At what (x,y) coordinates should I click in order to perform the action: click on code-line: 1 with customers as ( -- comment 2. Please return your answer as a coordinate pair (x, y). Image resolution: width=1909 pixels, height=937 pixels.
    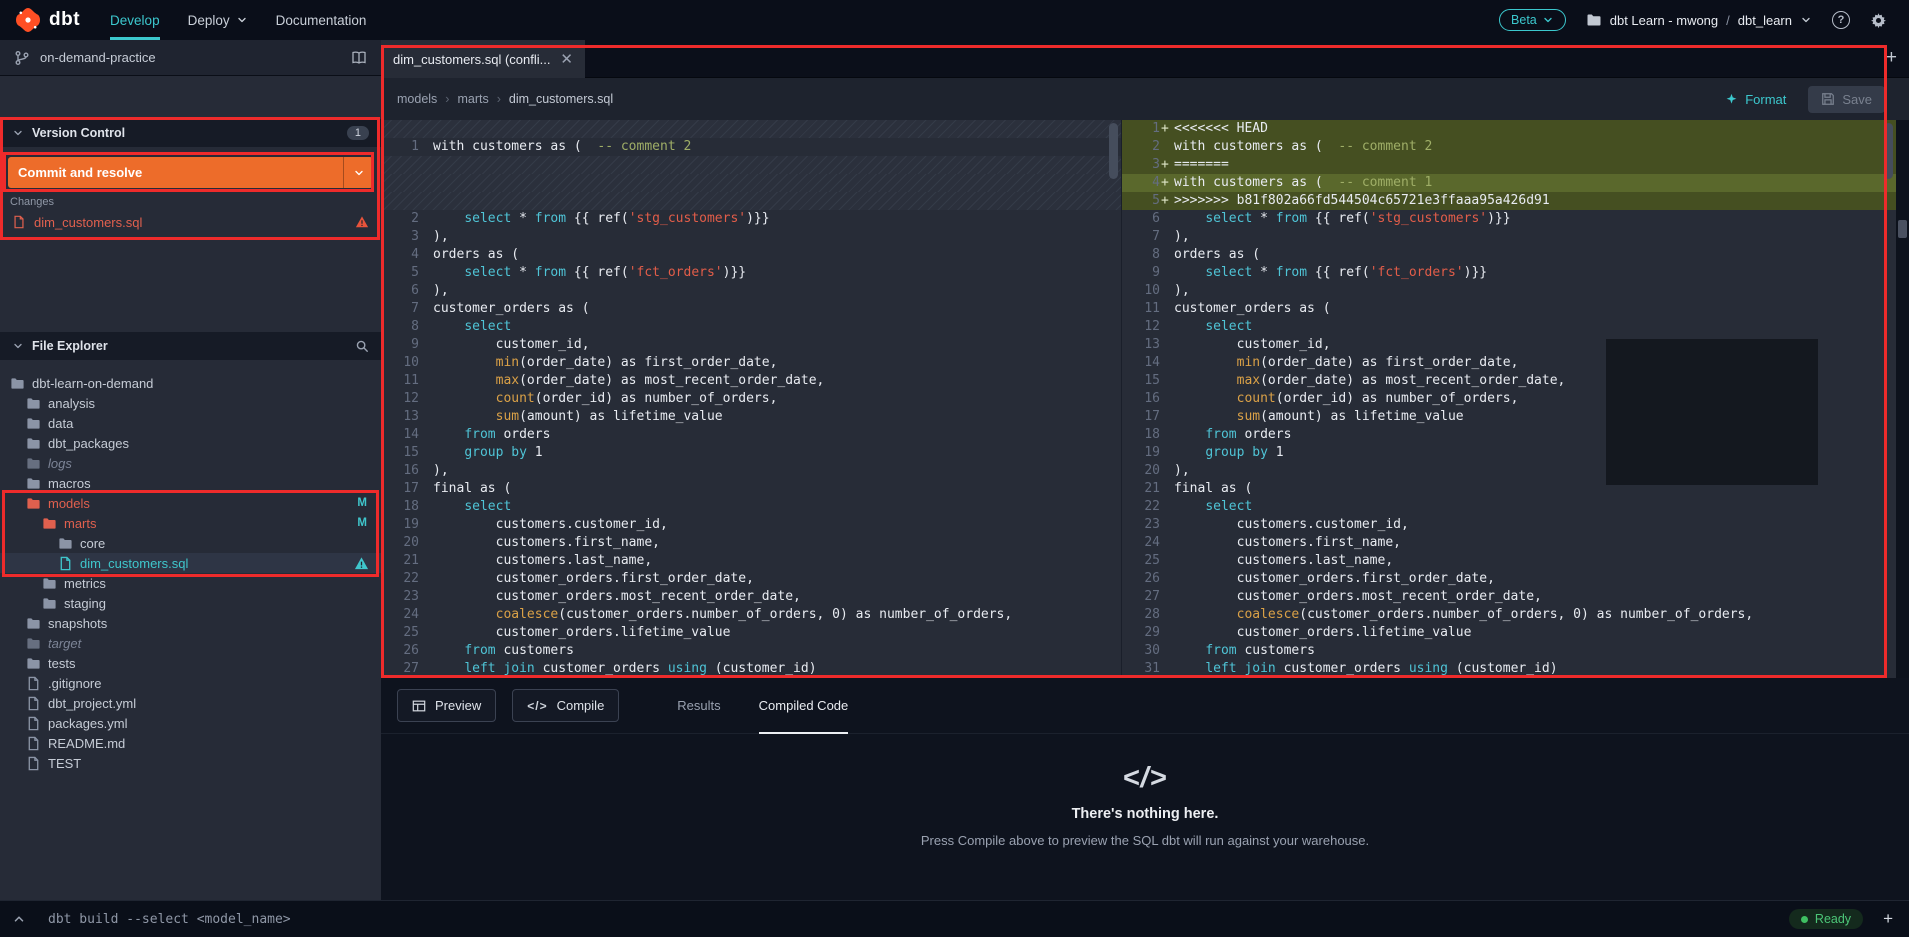
    Looking at the image, I should click on (751, 147).